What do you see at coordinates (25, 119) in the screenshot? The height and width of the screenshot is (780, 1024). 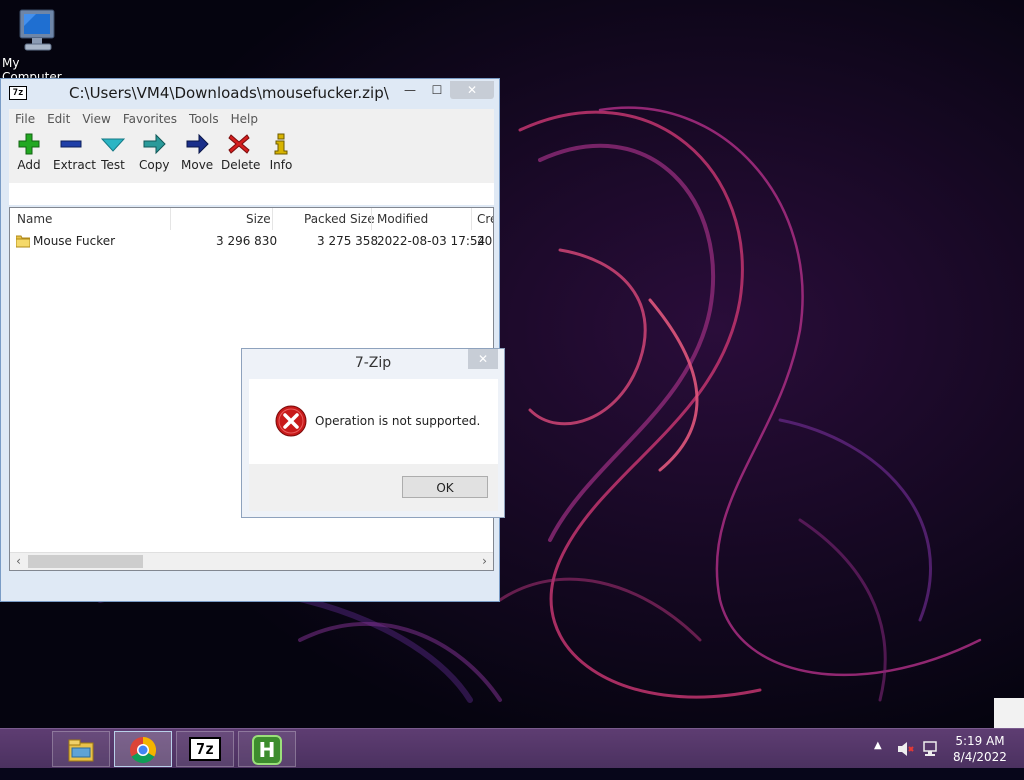 I see `menu-file: File` at bounding box center [25, 119].